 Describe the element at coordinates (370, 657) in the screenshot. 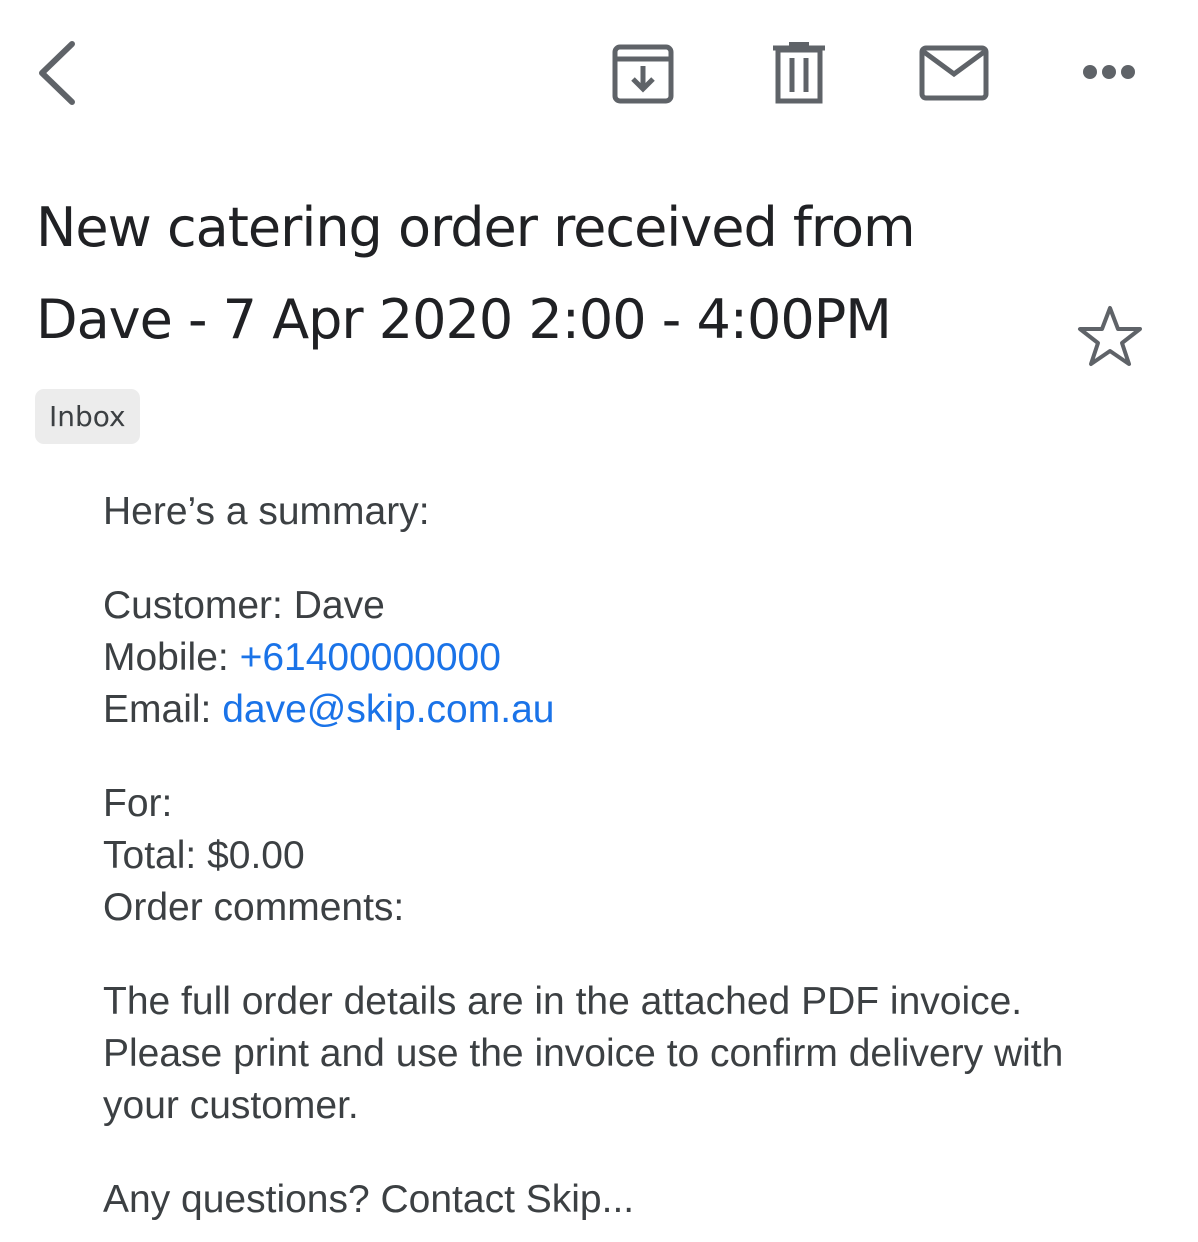

I see `mobile-link: +61400000000` at that location.